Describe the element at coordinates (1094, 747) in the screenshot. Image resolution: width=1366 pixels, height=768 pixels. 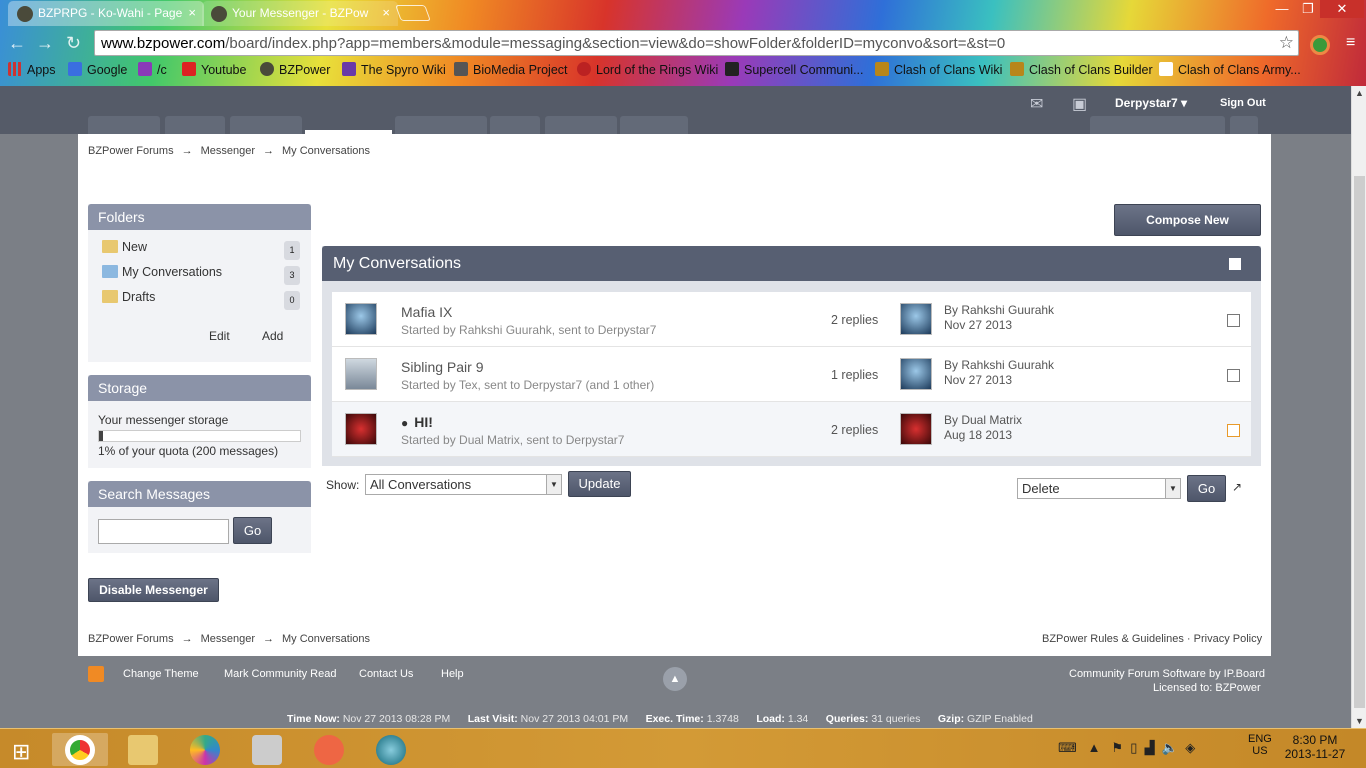
I see `tray-chevron-icon: ▲` at that location.